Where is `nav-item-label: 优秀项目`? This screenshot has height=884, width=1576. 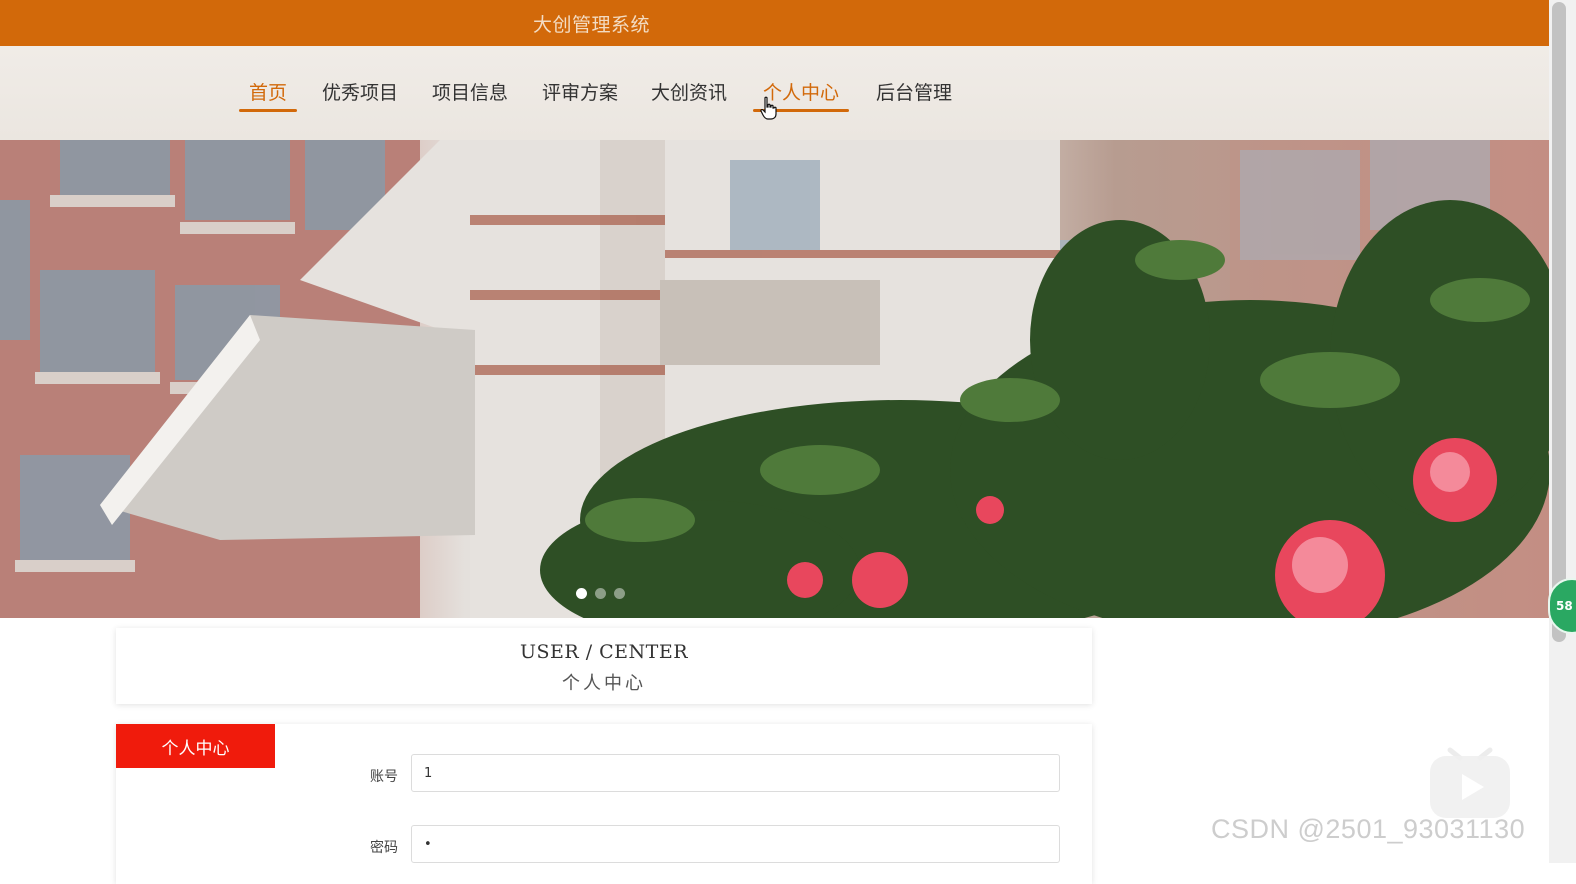 nav-item-label: 优秀项目 is located at coordinates (360, 93).